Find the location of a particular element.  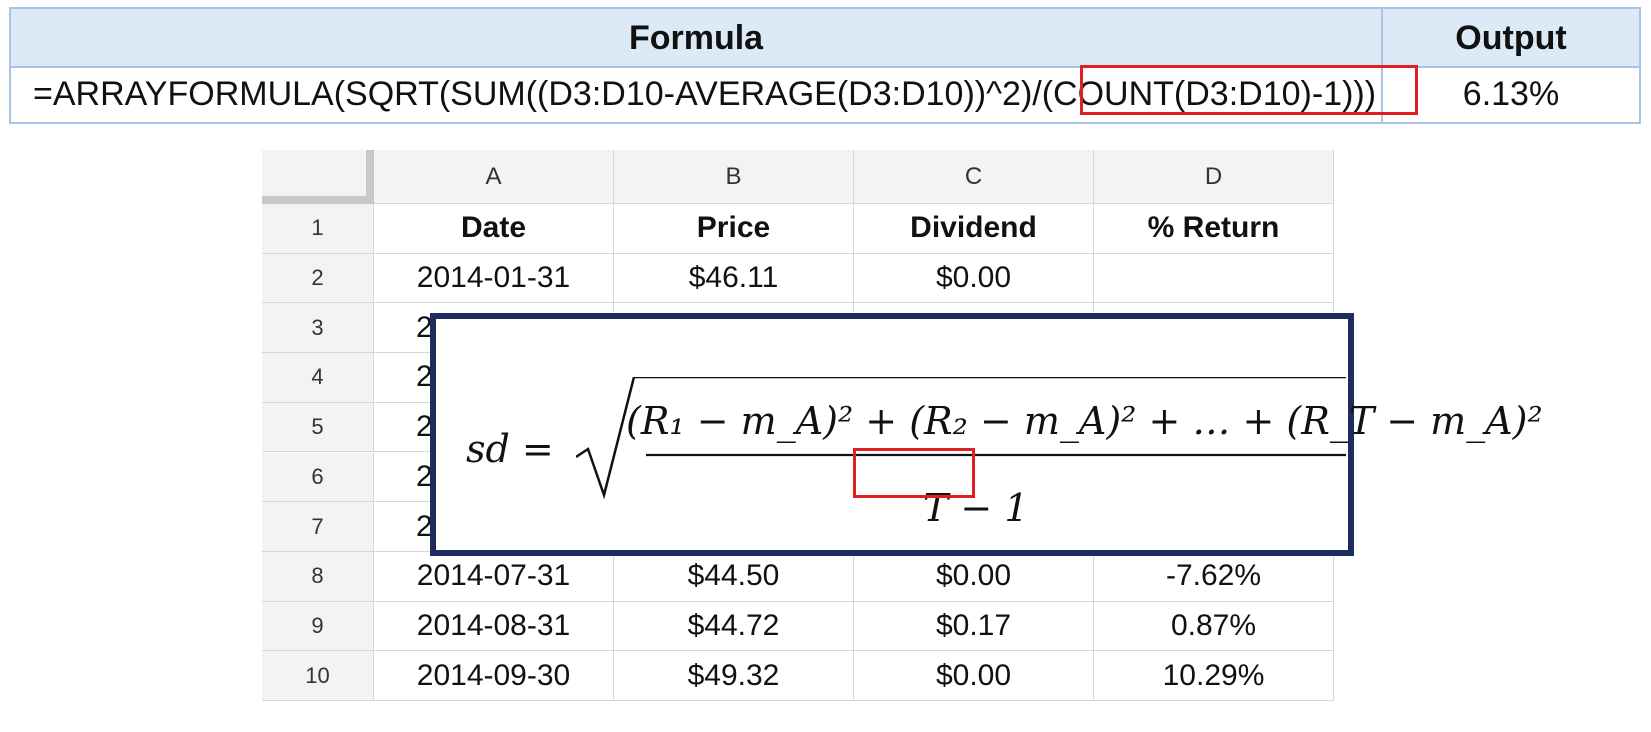

table-cell: $49.32 is located at coordinates (734, 676).